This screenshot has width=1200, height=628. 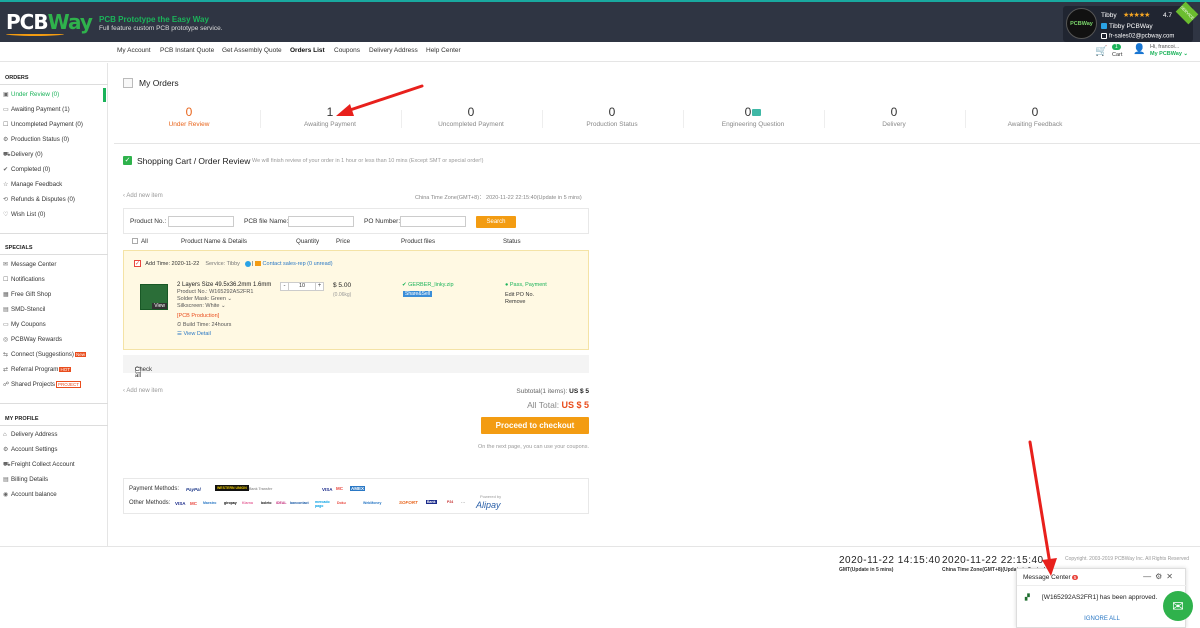 I want to click on subtotal: Subtotal(1 items): US $ 5, so click(x=552, y=391).